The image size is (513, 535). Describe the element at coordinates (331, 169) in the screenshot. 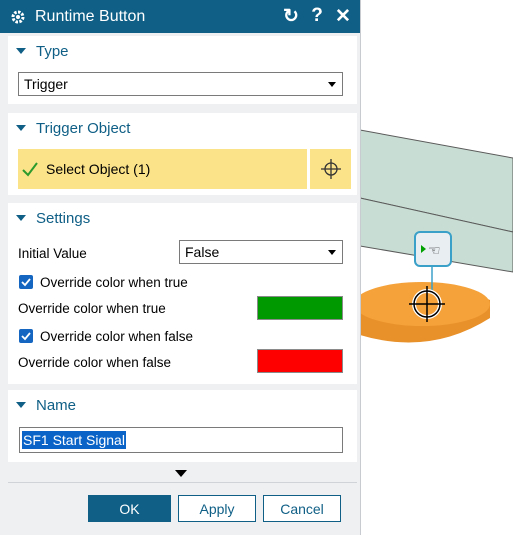

I see `crosshair-icon` at that location.